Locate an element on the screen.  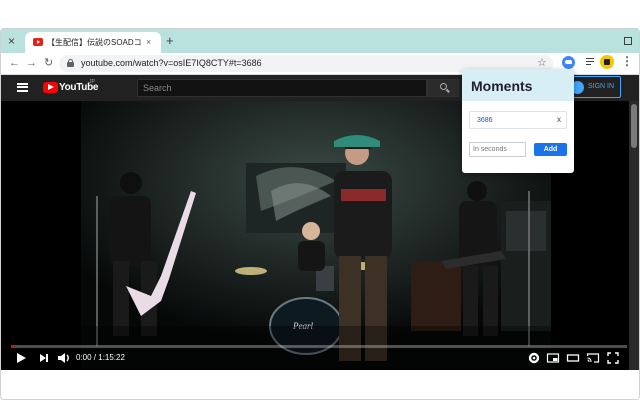
youtube-logo-icon is located at coordinates (50, 87).